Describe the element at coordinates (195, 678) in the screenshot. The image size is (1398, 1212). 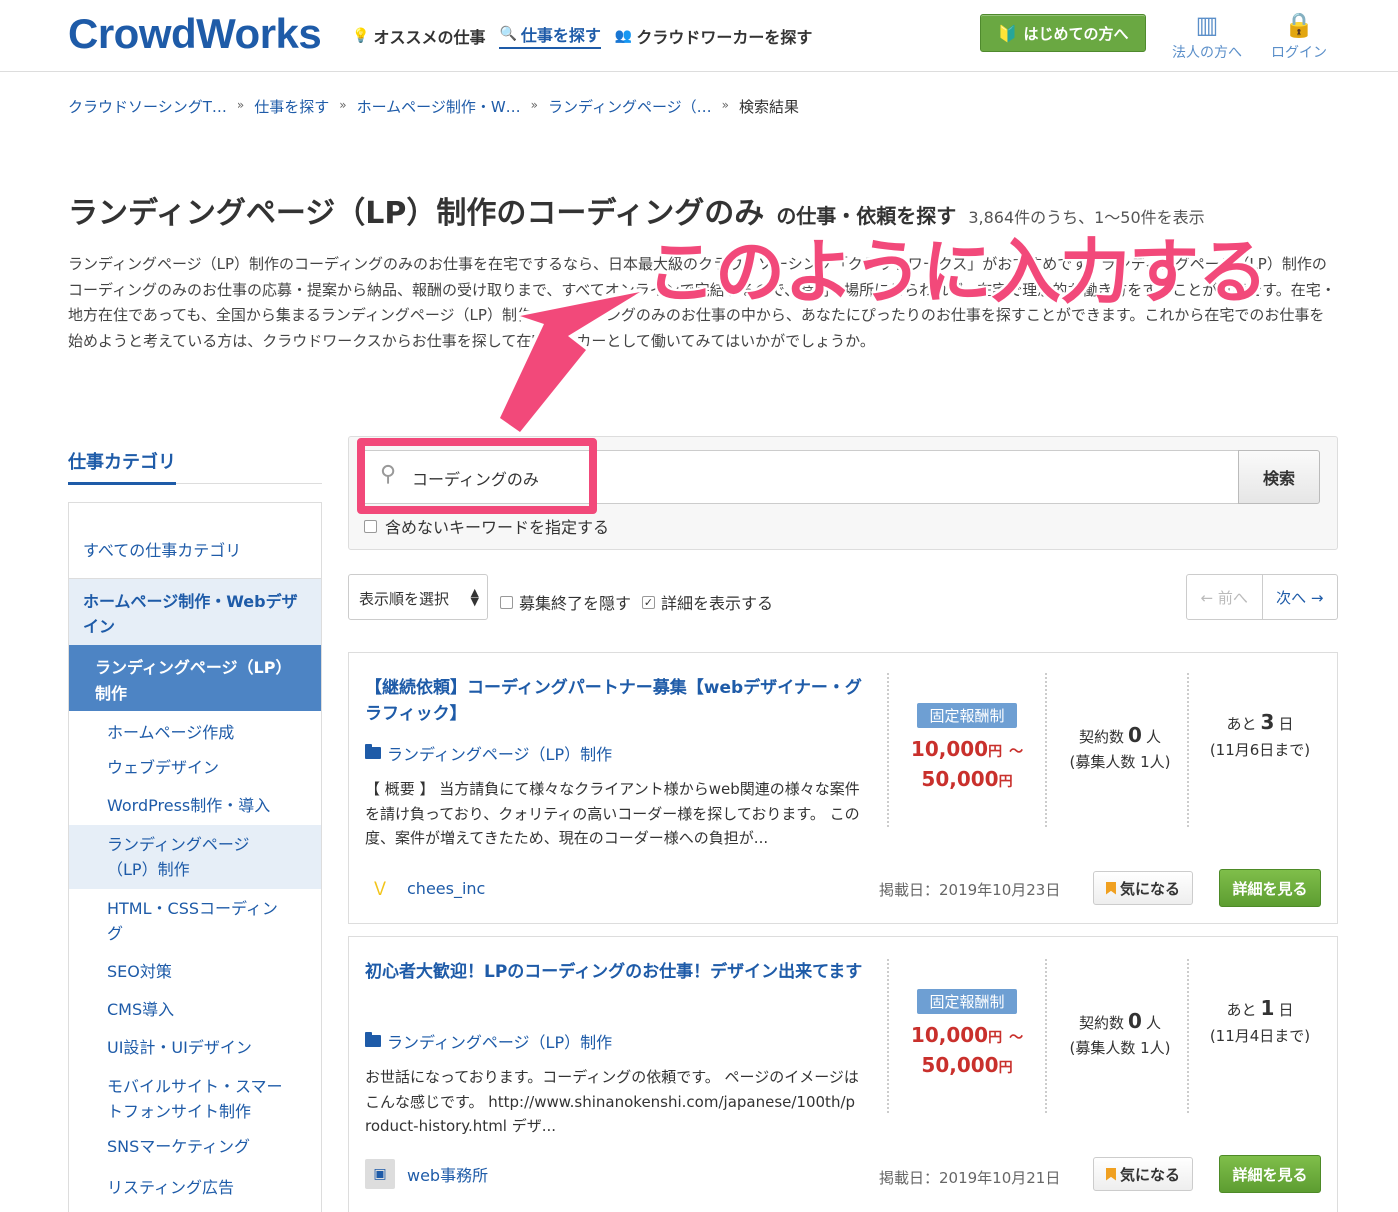
I see `sidebar-item-current: ランディングページ（LP）制作` at that location.